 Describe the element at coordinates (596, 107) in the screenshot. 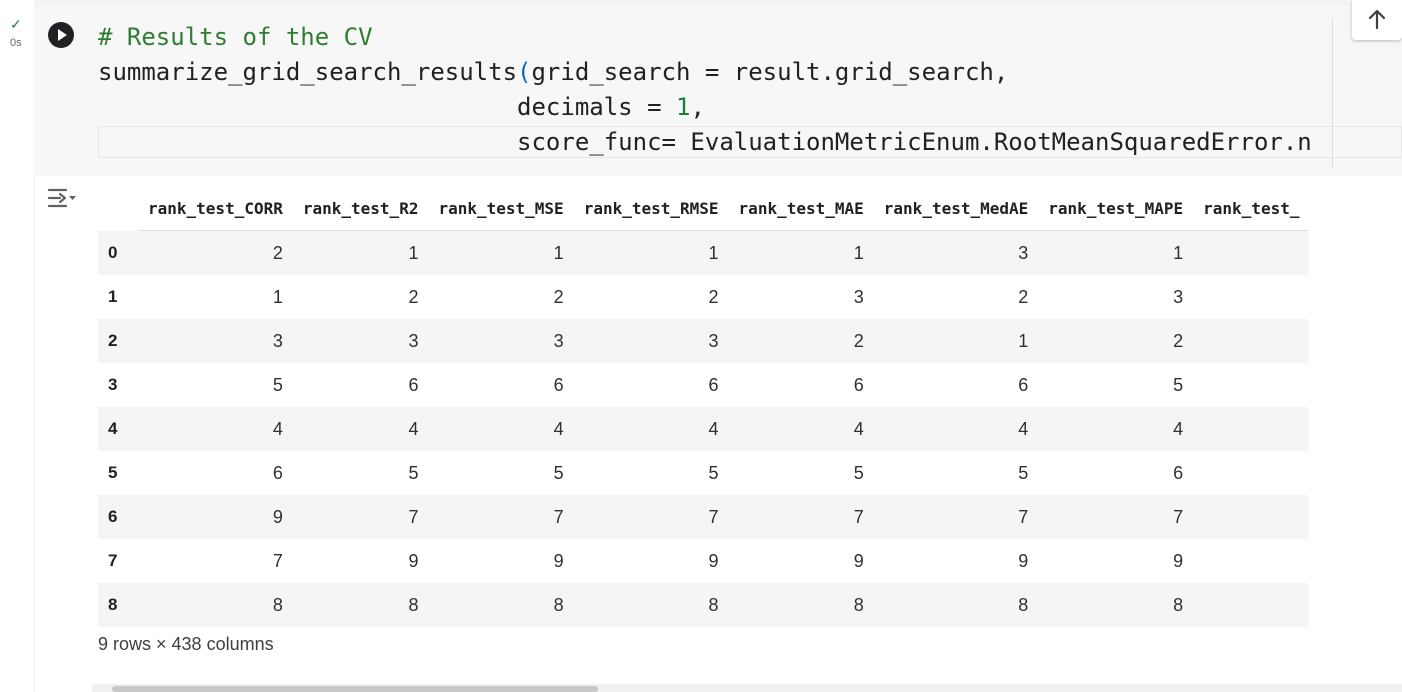

I see `code-argument-decimals: decimals =` at that location.